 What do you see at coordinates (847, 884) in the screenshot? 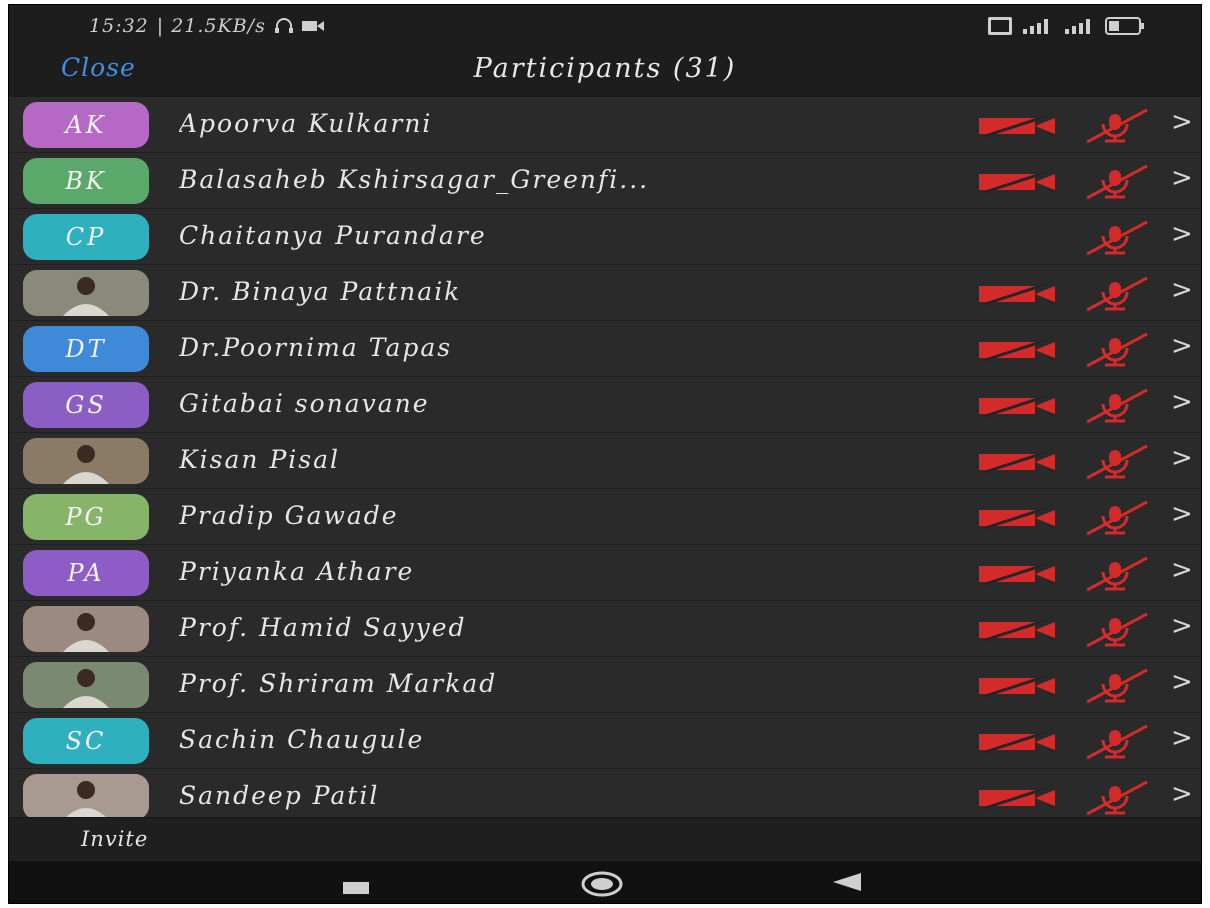
I see `back-icon` at bounding box center [847, 884].